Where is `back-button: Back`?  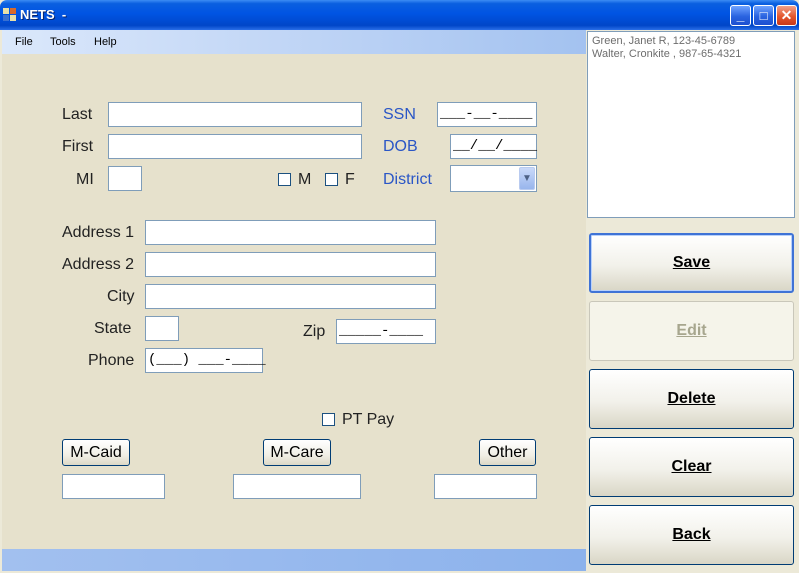
back-button: Back is located at coordinates (691, 535).